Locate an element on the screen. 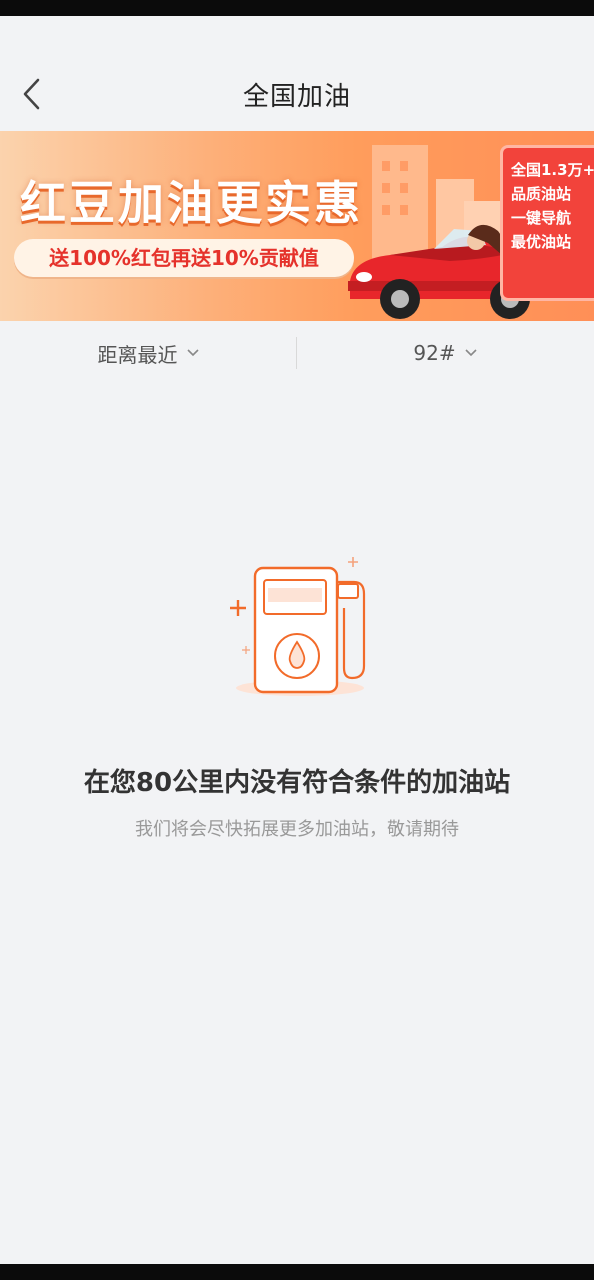 This screenshot has width=594, height=1280. header: 全国加油 is located at coordinates (297, 73).